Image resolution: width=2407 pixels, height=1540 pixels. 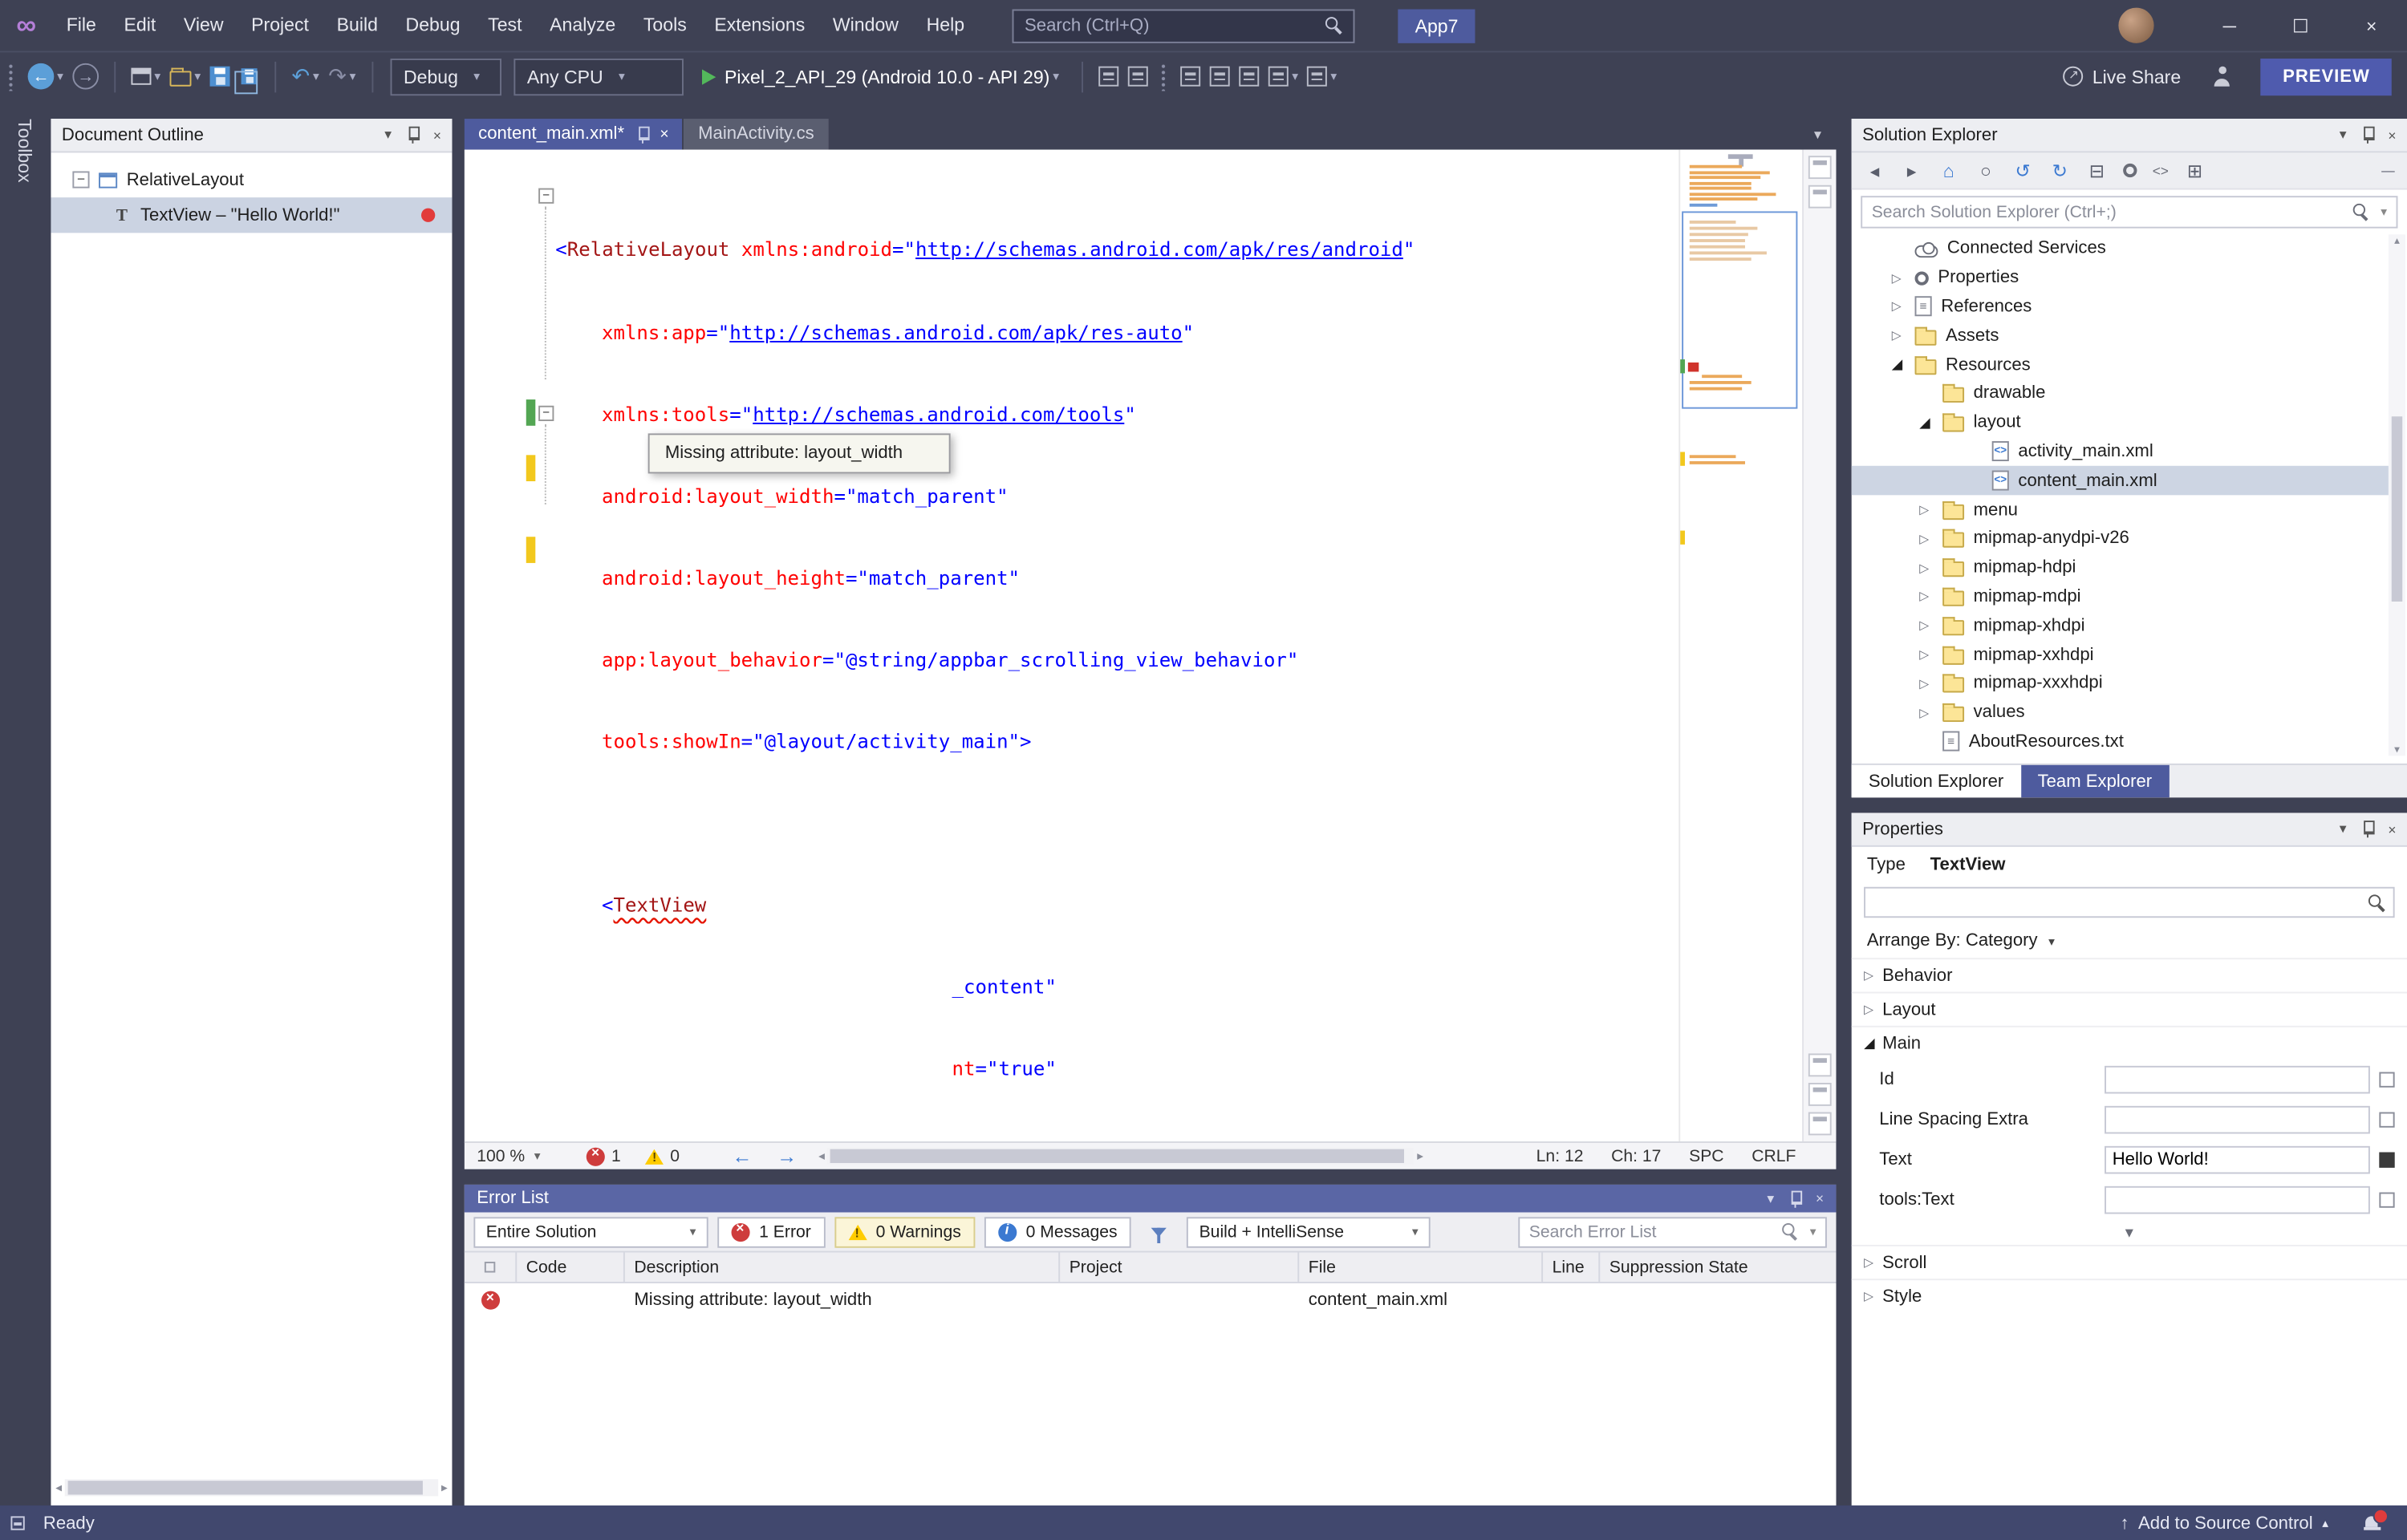 I want to click on live-share-button: Live Share, so click(x=2122, y=76).